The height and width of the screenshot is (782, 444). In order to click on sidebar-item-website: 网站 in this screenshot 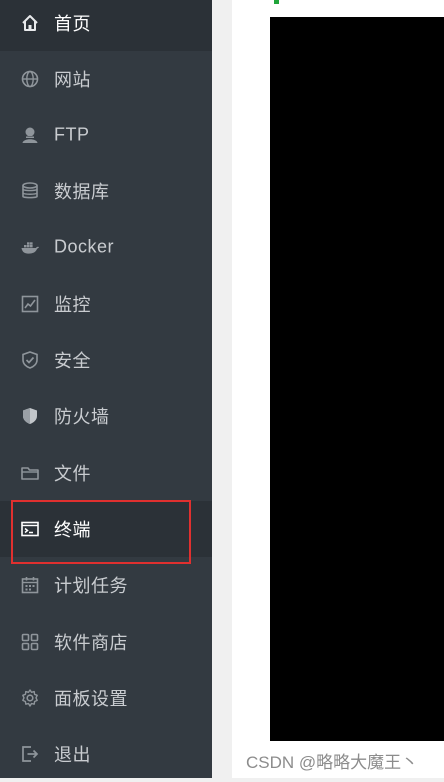, I will do `click(106, 79)`.